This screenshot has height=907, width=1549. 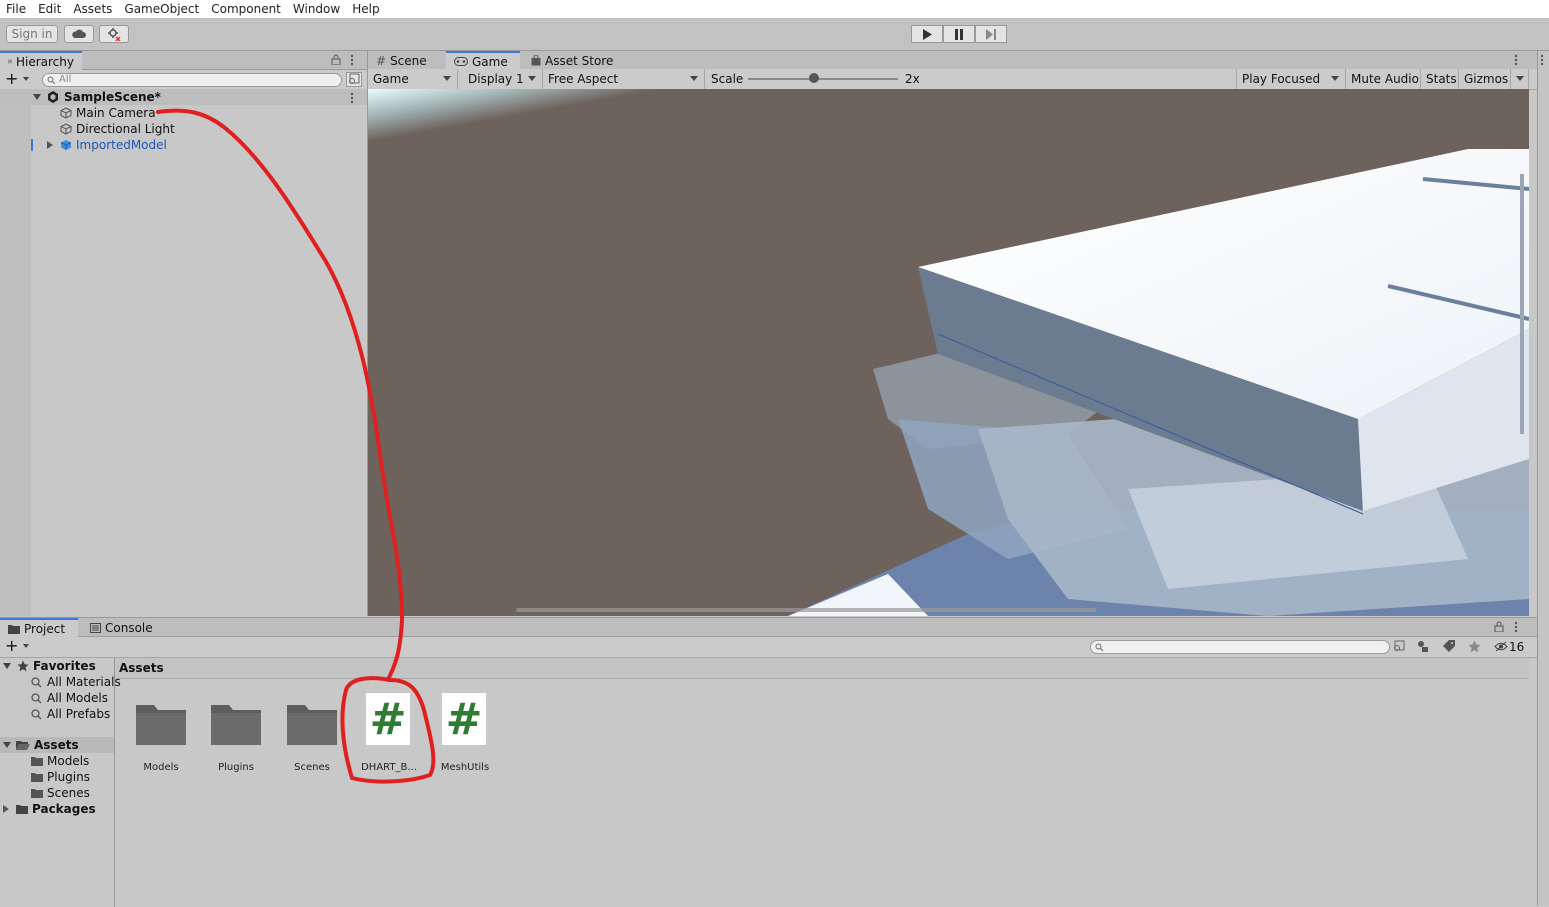 I want to click on favorite-all-materials: All Materials, so click(x=76, y=682).